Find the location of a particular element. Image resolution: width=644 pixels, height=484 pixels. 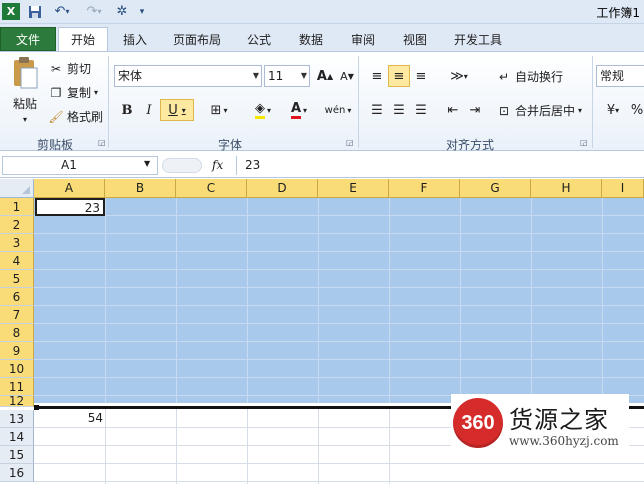

column-header-i: I is located at coordinates (623, 188).